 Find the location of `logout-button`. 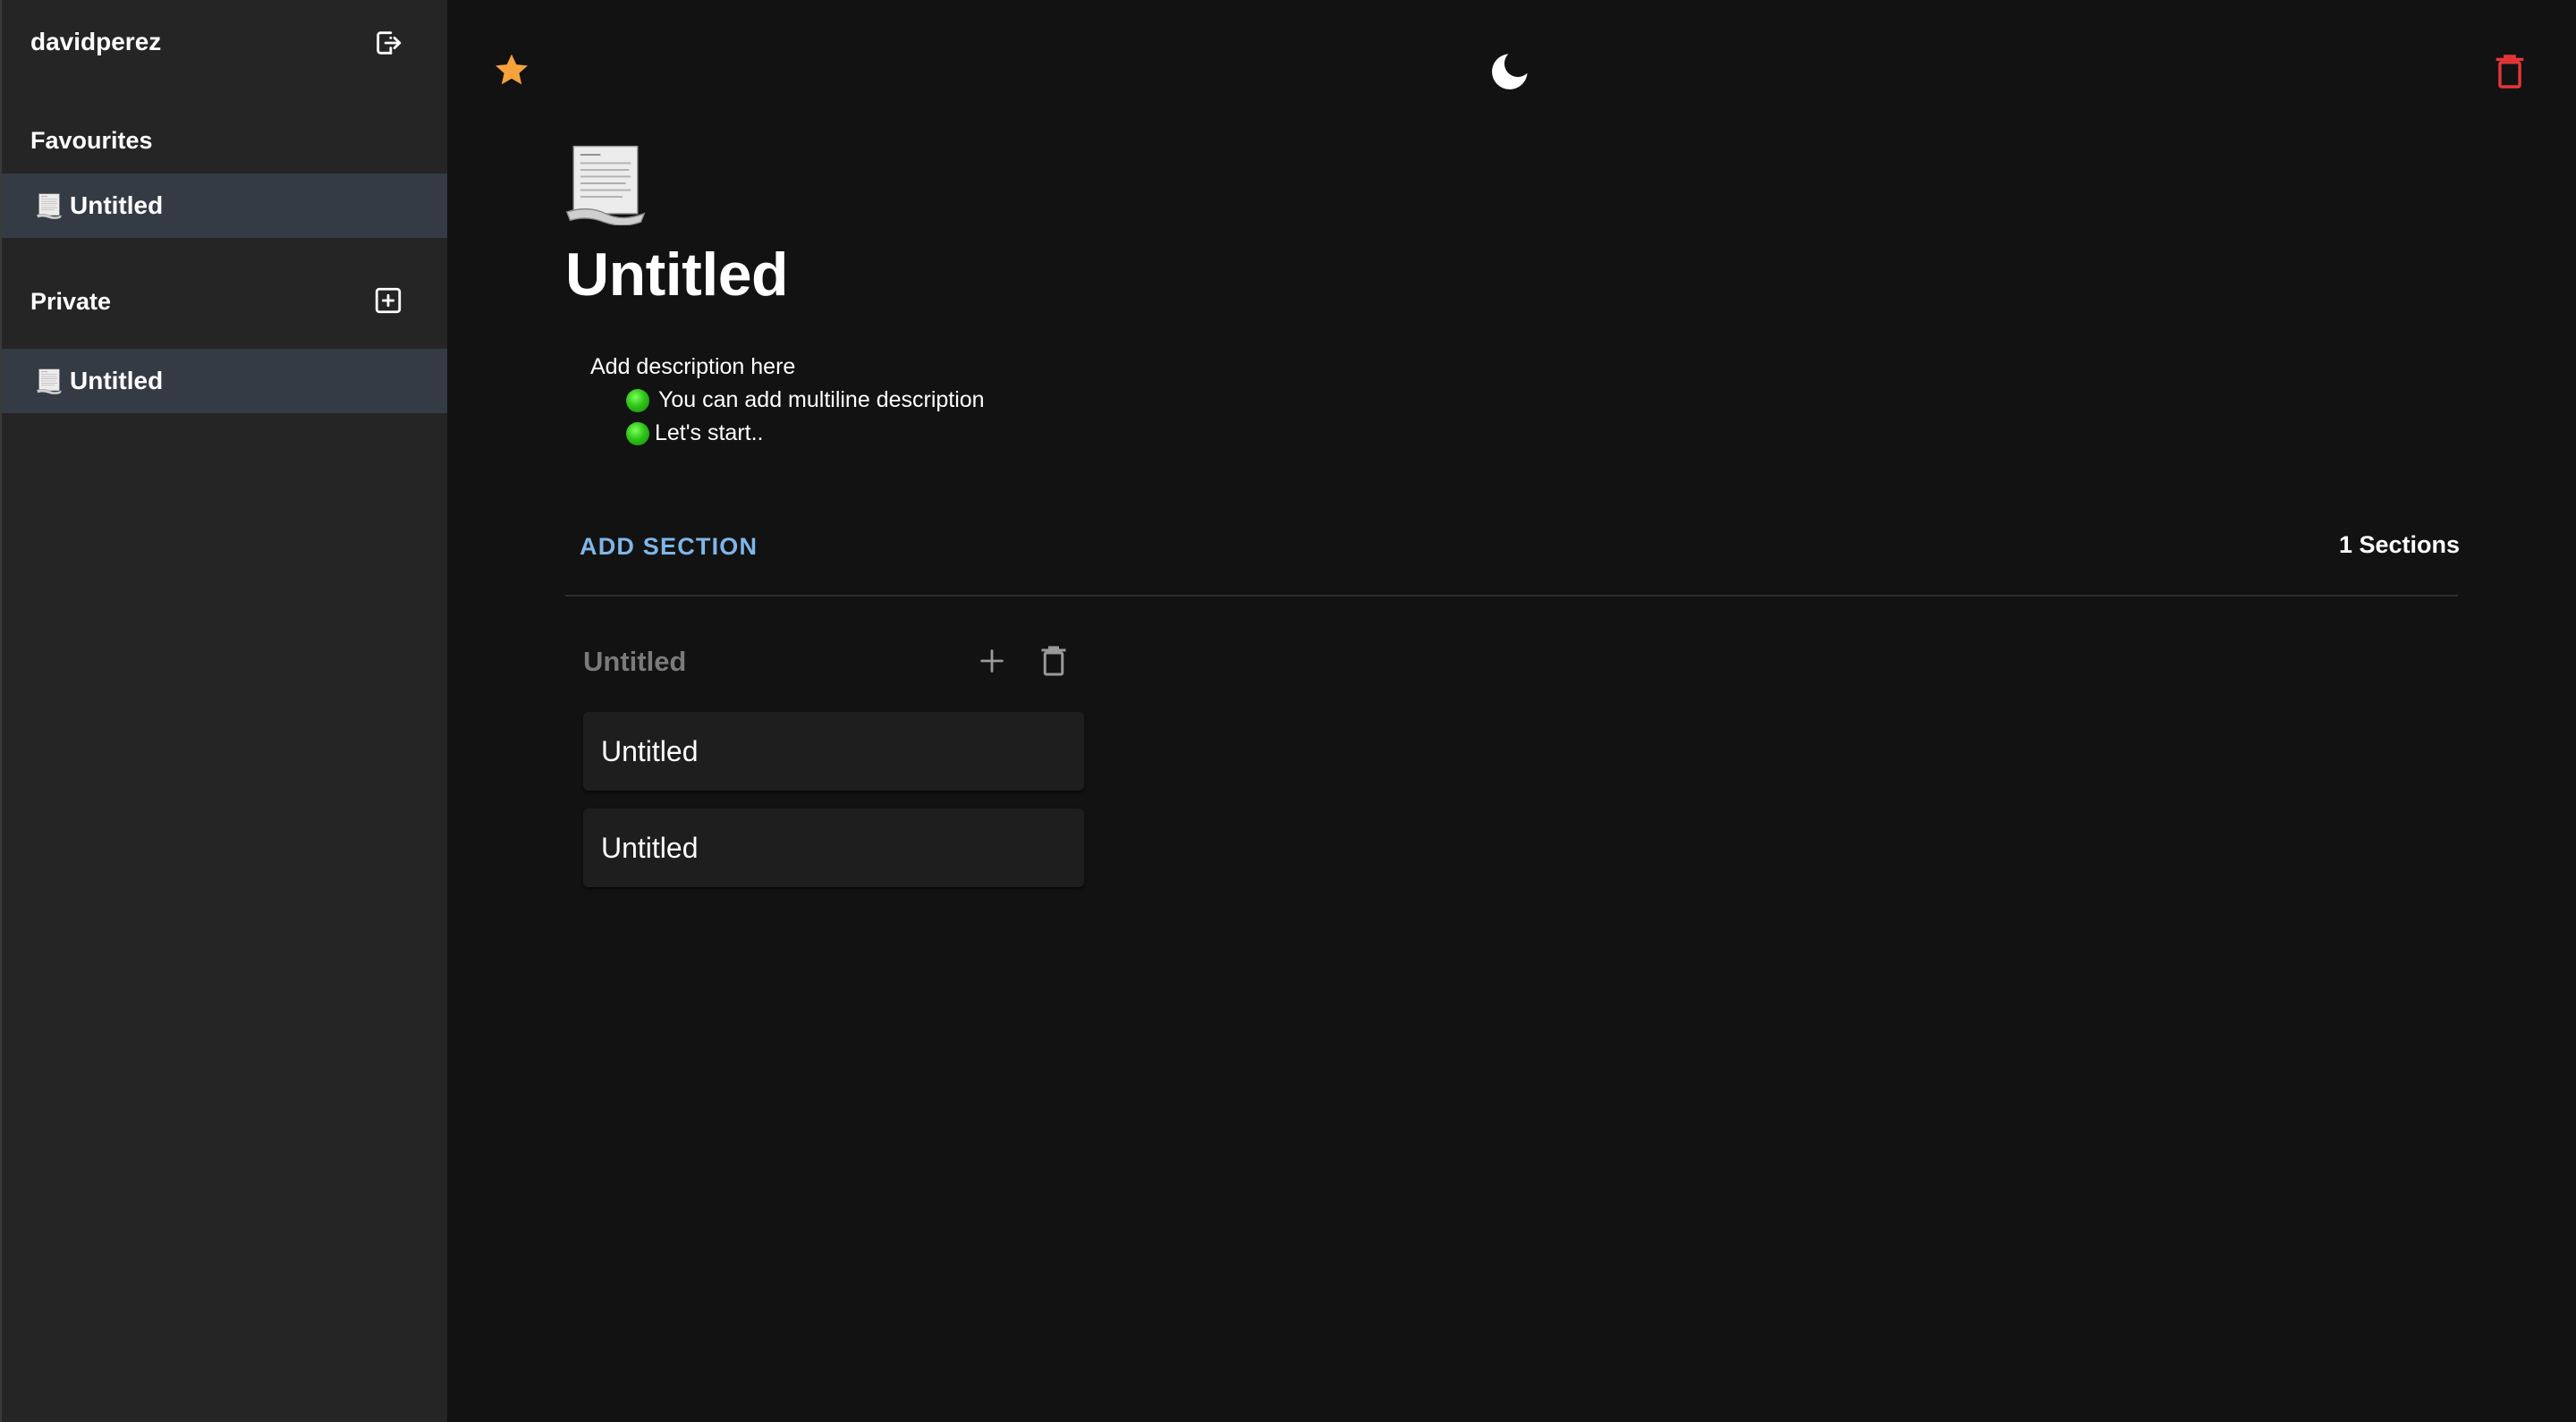

logout-button is located at coordinates (388, 44).